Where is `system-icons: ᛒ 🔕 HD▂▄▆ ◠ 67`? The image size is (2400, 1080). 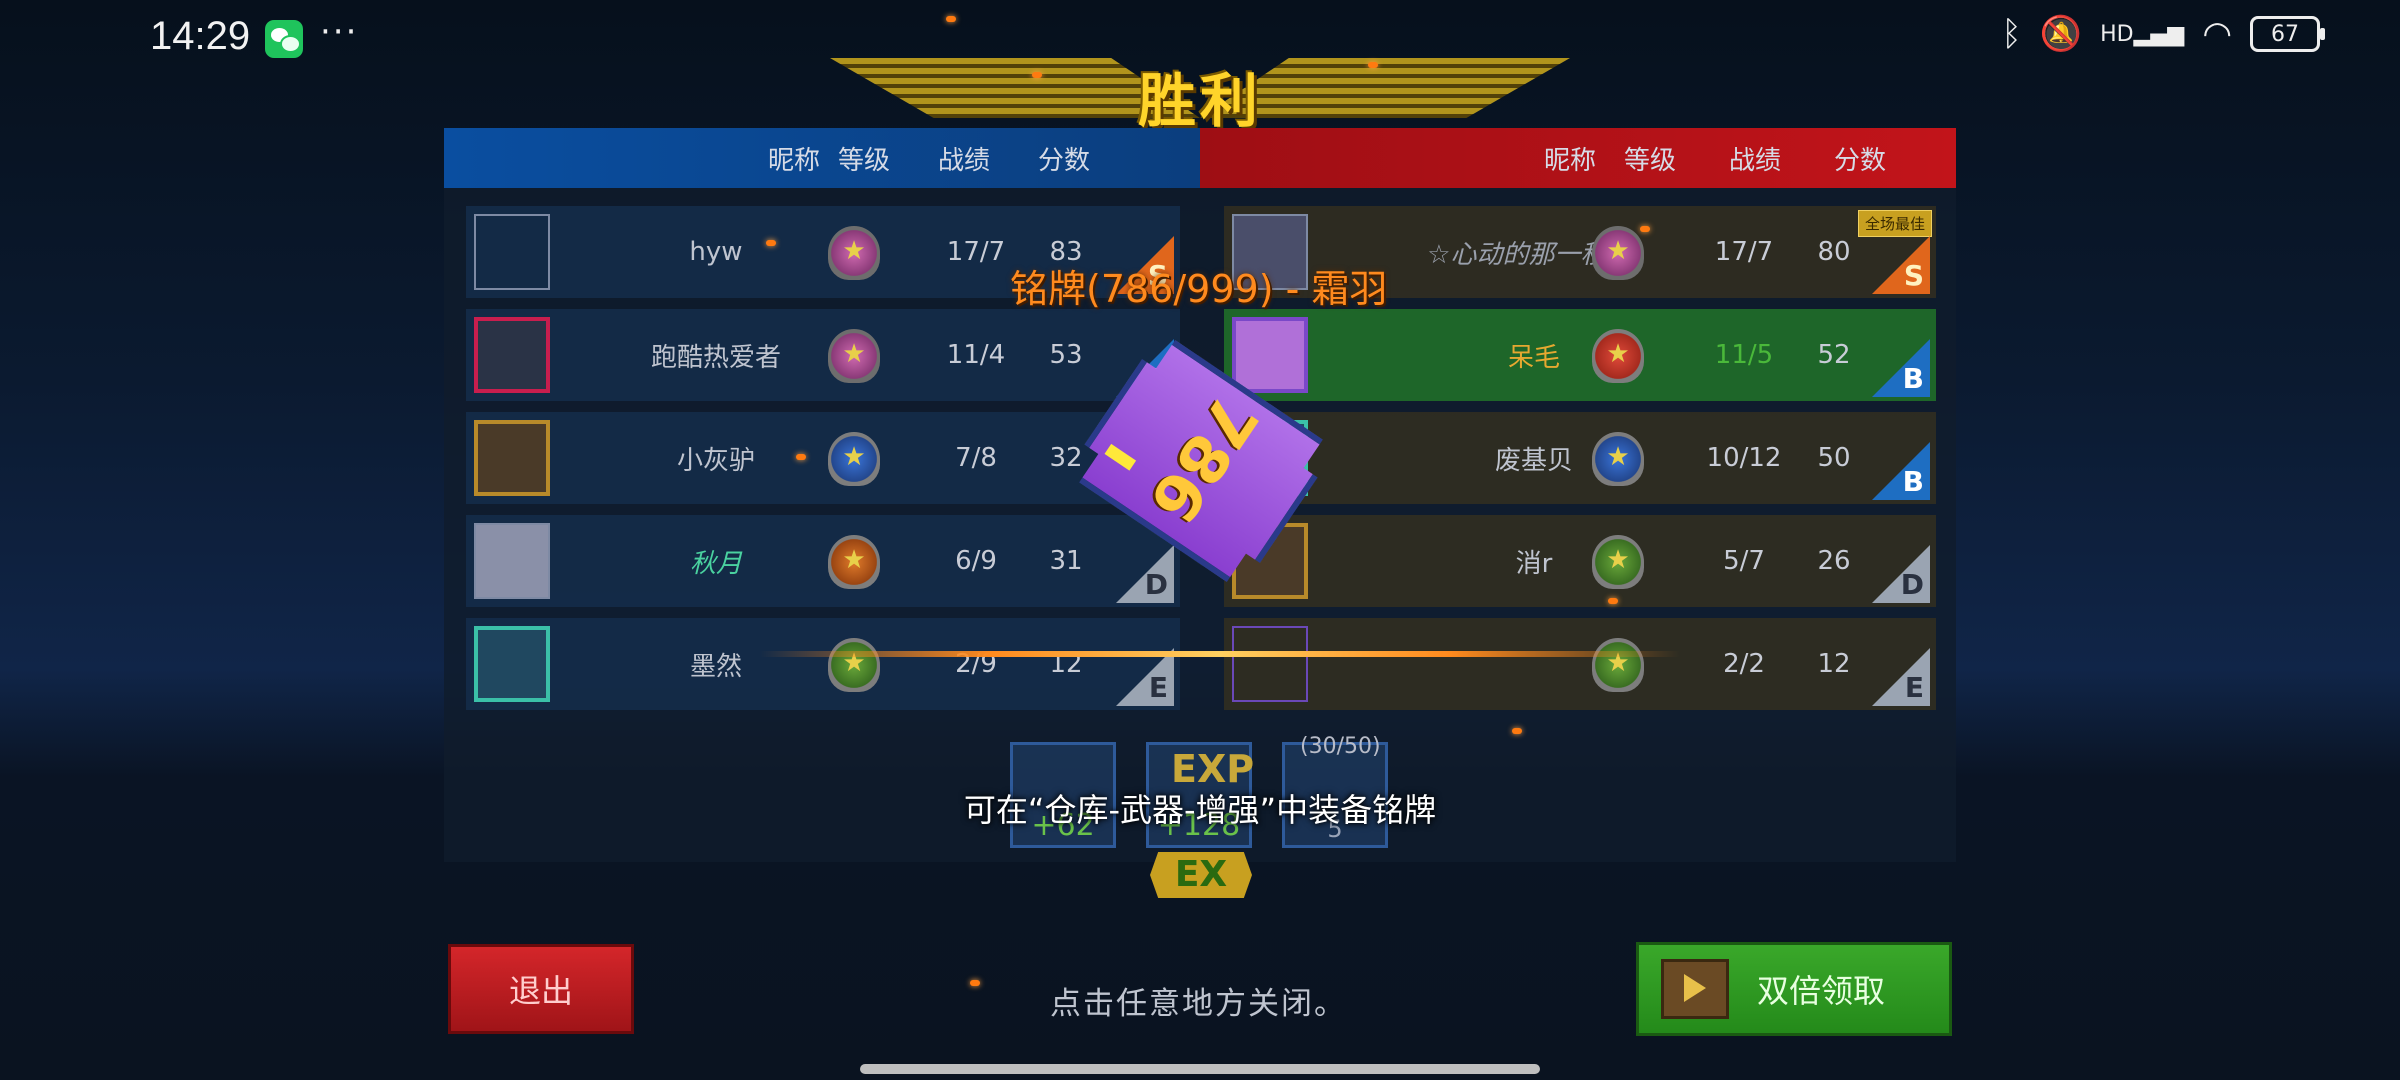
system-icons: ᛒ 🔕 HD▂▄▆ ◠ 67 is located at coordinates (2163, 34).